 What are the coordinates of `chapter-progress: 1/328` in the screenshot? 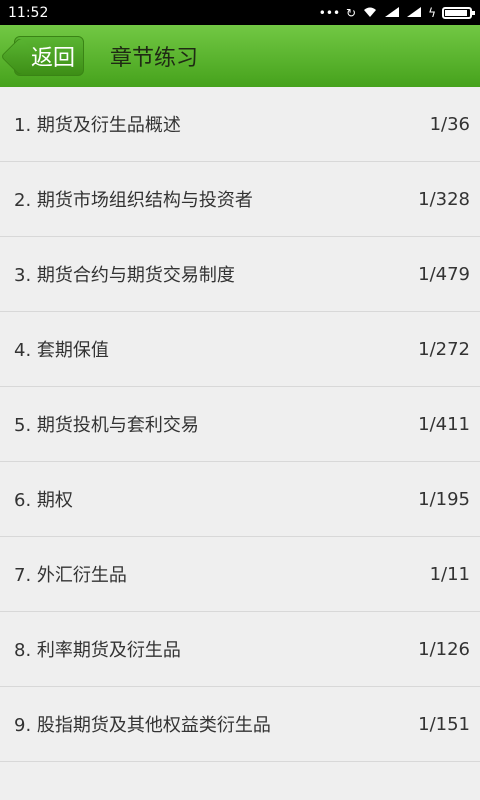 It's located at (444, 199).